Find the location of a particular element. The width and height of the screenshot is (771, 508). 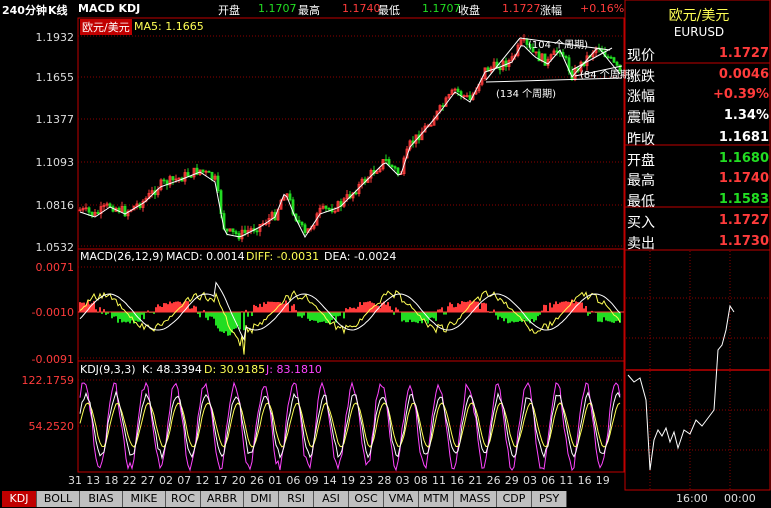

tab-asi: ASI is located at coordinates (331, 499).